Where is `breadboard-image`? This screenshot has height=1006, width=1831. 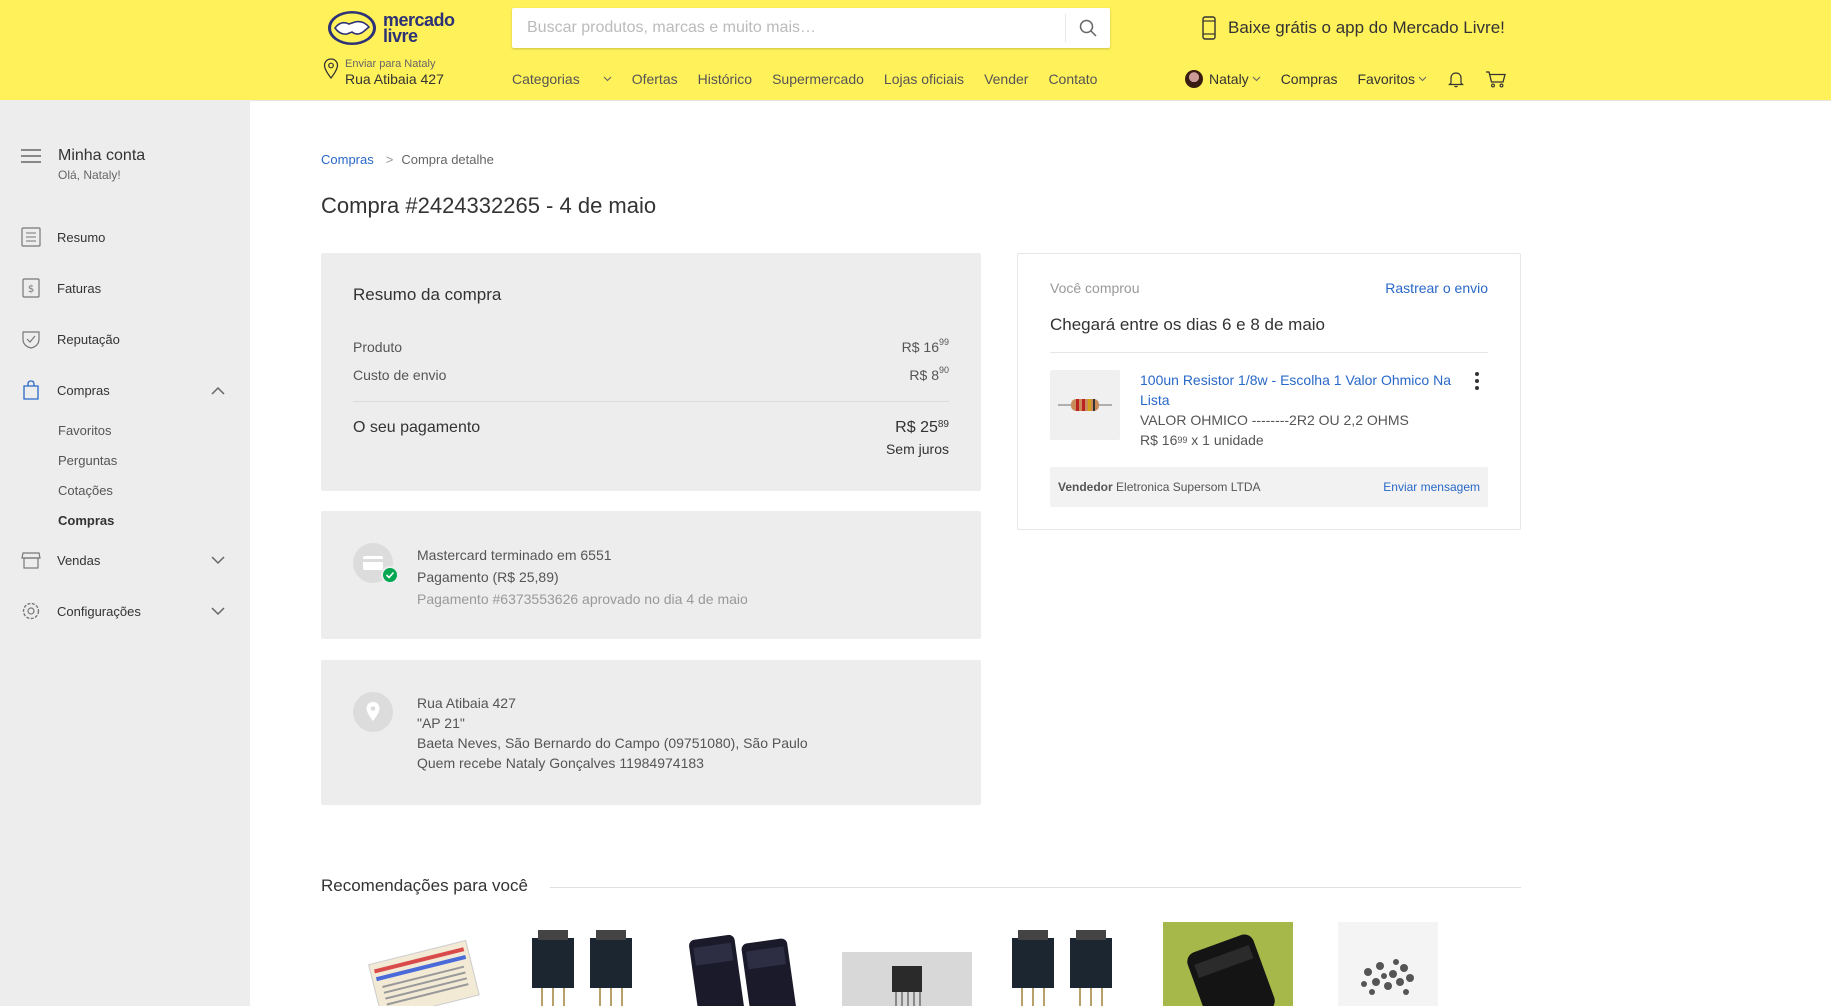
breadboard-image is located at coordinates (424, 972).